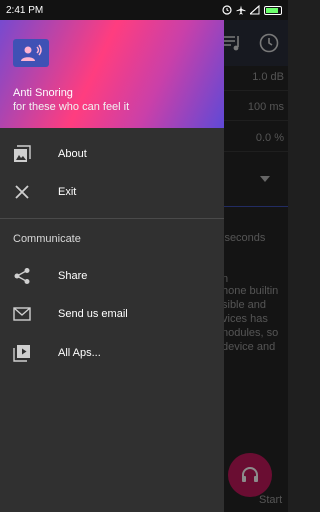 Image resolution: width=320 pixels, height=512 pixels. I want to click on drawer-item-send-email: Send us email, so click(112, 314).